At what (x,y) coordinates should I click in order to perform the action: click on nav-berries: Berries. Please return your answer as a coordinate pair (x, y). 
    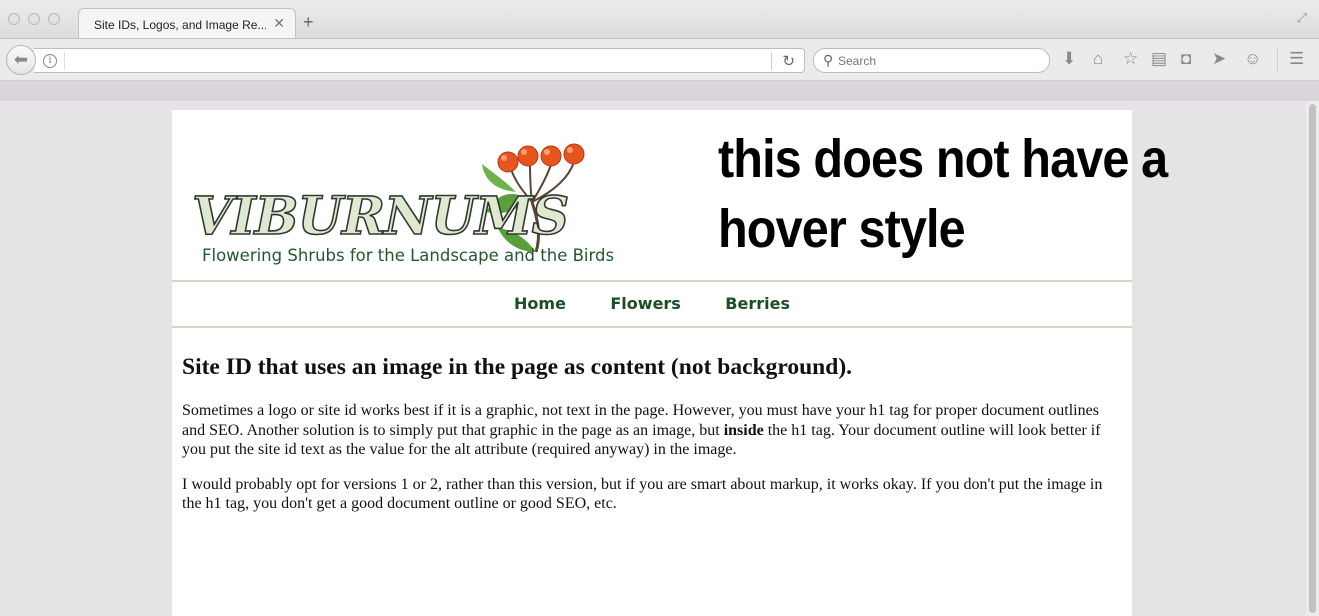
    Looking at the image, I should click on (757, 304).